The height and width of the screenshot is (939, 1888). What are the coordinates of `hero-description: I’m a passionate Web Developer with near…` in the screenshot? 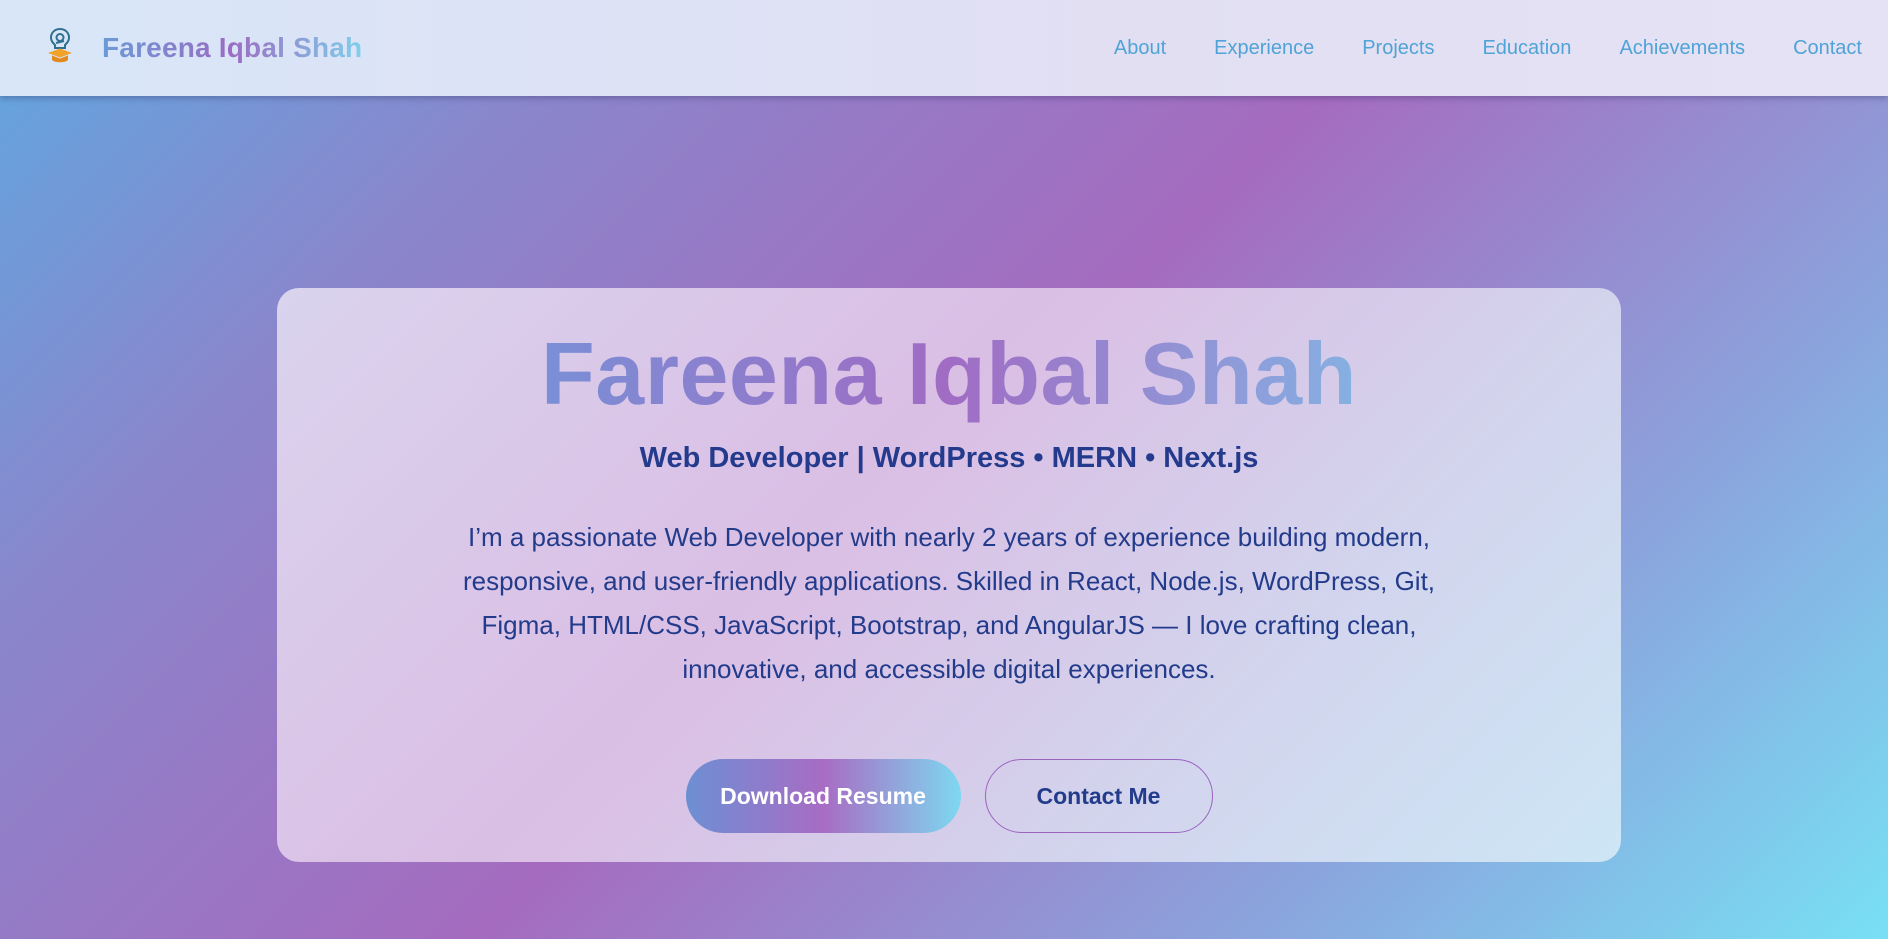 It's located at (949, 603).